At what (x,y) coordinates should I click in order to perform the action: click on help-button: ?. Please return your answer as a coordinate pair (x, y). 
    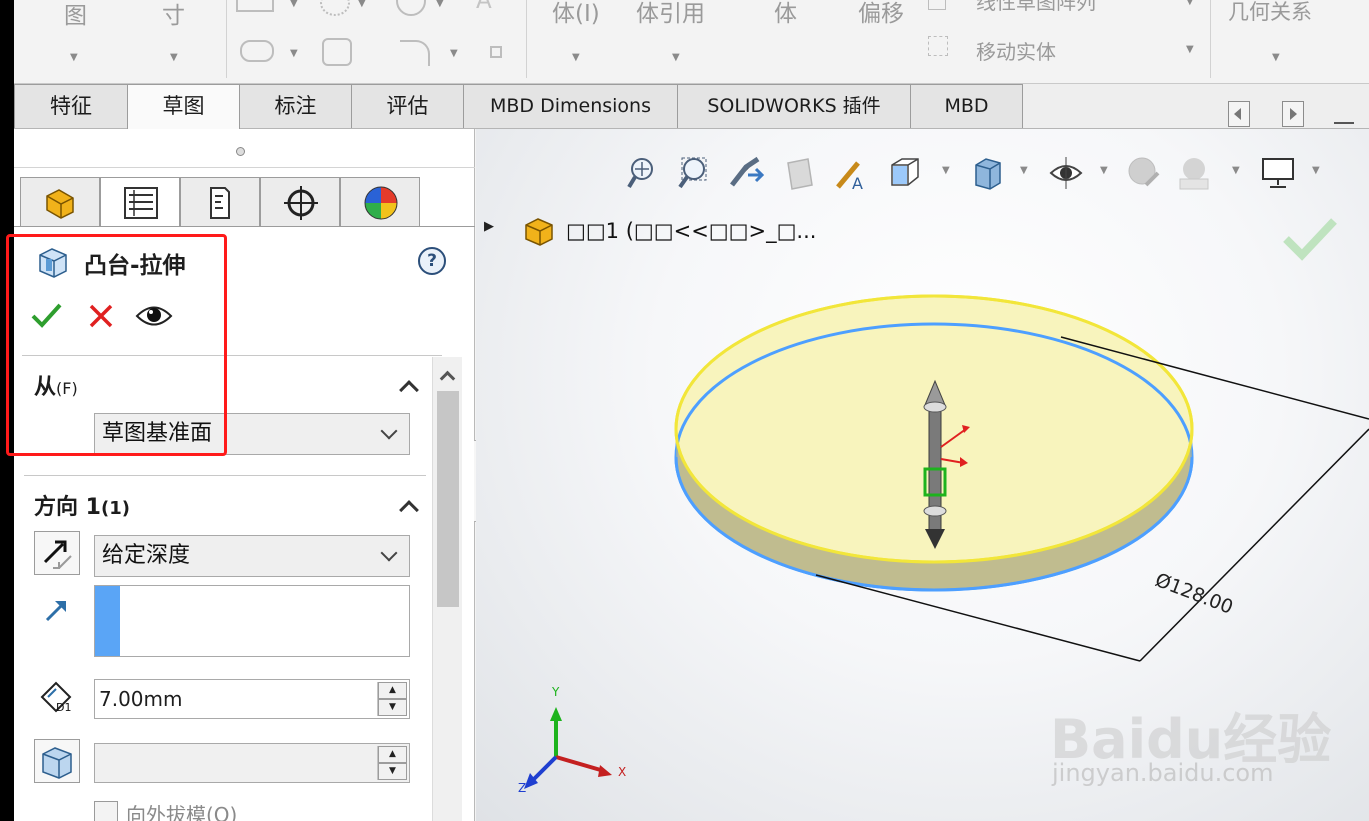
    Looking at the image, I should click on (432, 261).